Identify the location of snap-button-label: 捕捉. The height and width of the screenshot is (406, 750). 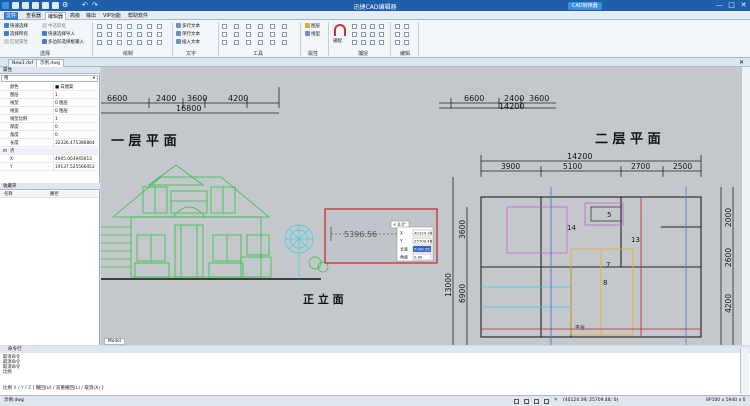
(337, 42).